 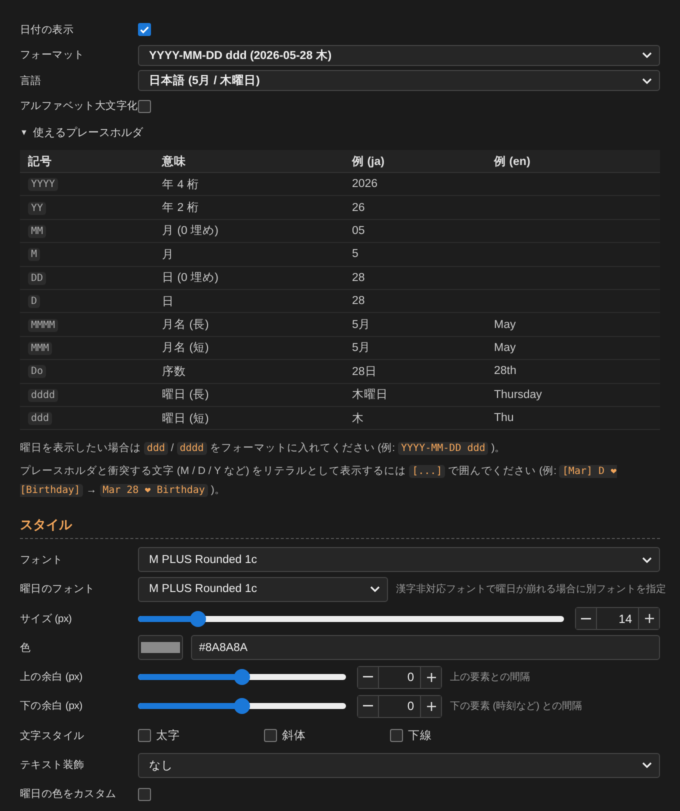 I want to click on field-label: アルファベット大文字化, so click(x=79, y=106).